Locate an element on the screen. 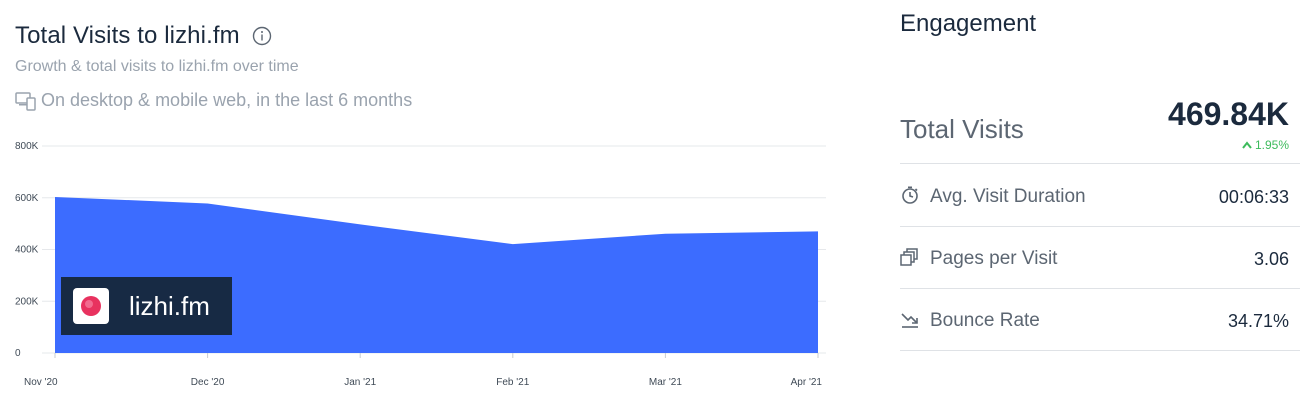 This screenshot has height=409, width=1315. devices-icon is located at coordinates (26, 101).